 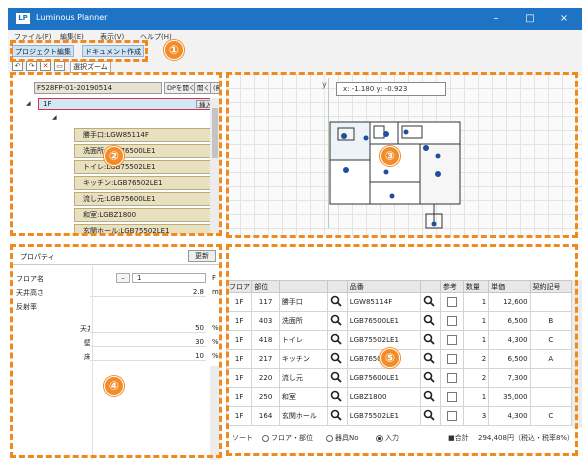 I want to click on callout-4: ④, so click(x=114, y=386).